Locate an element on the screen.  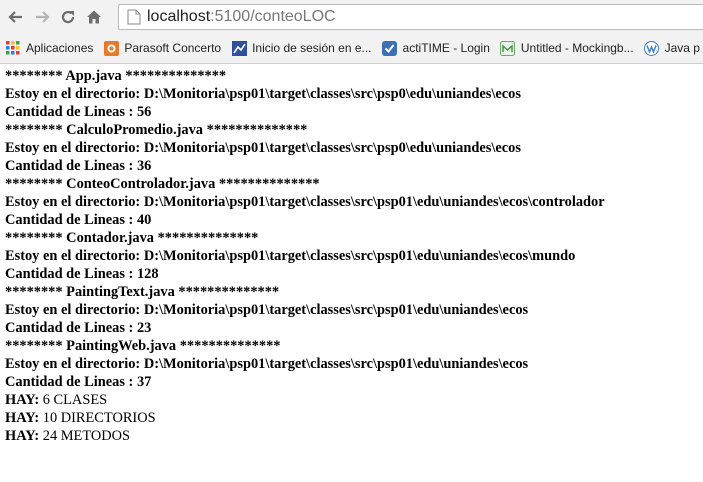
bookmark-actitime: actiTIME - Login is located at coordinates (436, 48).